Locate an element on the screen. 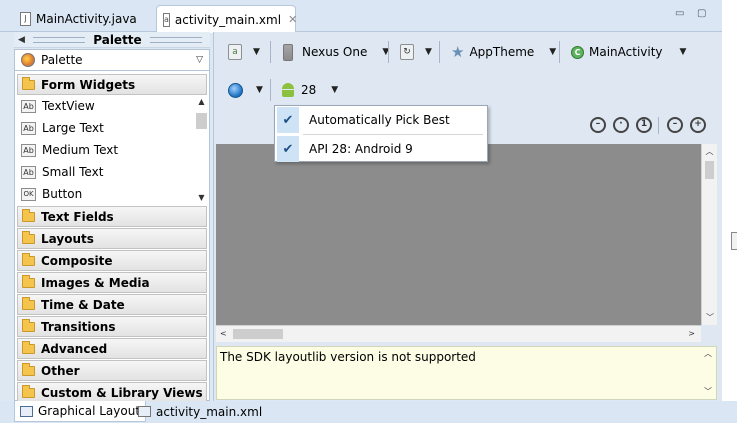  widget-textview: Ab TextView is located at coordinates (112, 106).